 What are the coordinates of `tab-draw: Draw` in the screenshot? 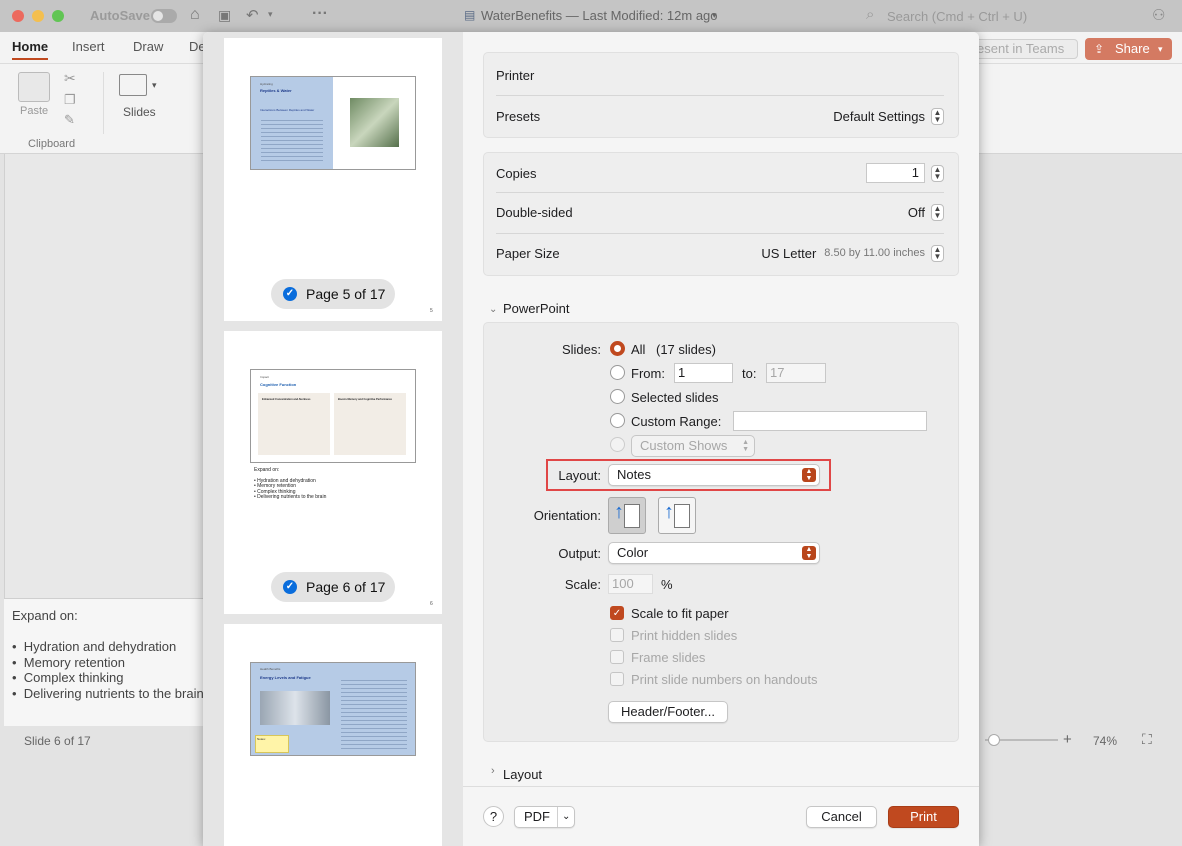 It's located at (148, 46).